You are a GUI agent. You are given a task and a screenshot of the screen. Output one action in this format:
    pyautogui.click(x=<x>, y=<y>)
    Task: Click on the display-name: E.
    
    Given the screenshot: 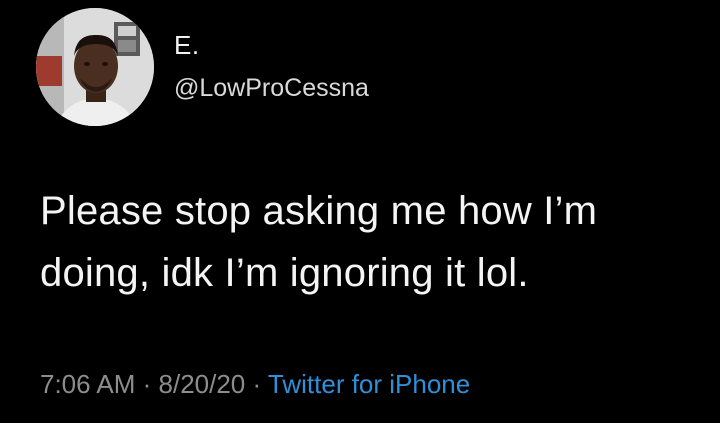 What is the action you would take?
    pyautogui.click(x=187, y=45)
    